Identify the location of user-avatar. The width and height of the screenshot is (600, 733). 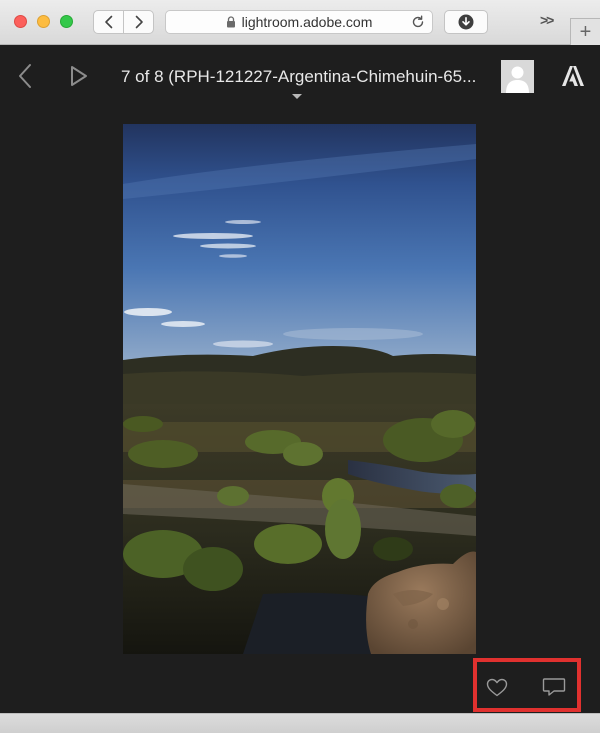
(517, 76).